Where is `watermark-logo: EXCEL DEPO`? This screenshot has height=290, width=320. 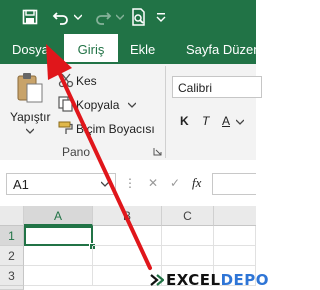
watermark-logo: EXCEL DEPO is located at coordinates (209, 280).